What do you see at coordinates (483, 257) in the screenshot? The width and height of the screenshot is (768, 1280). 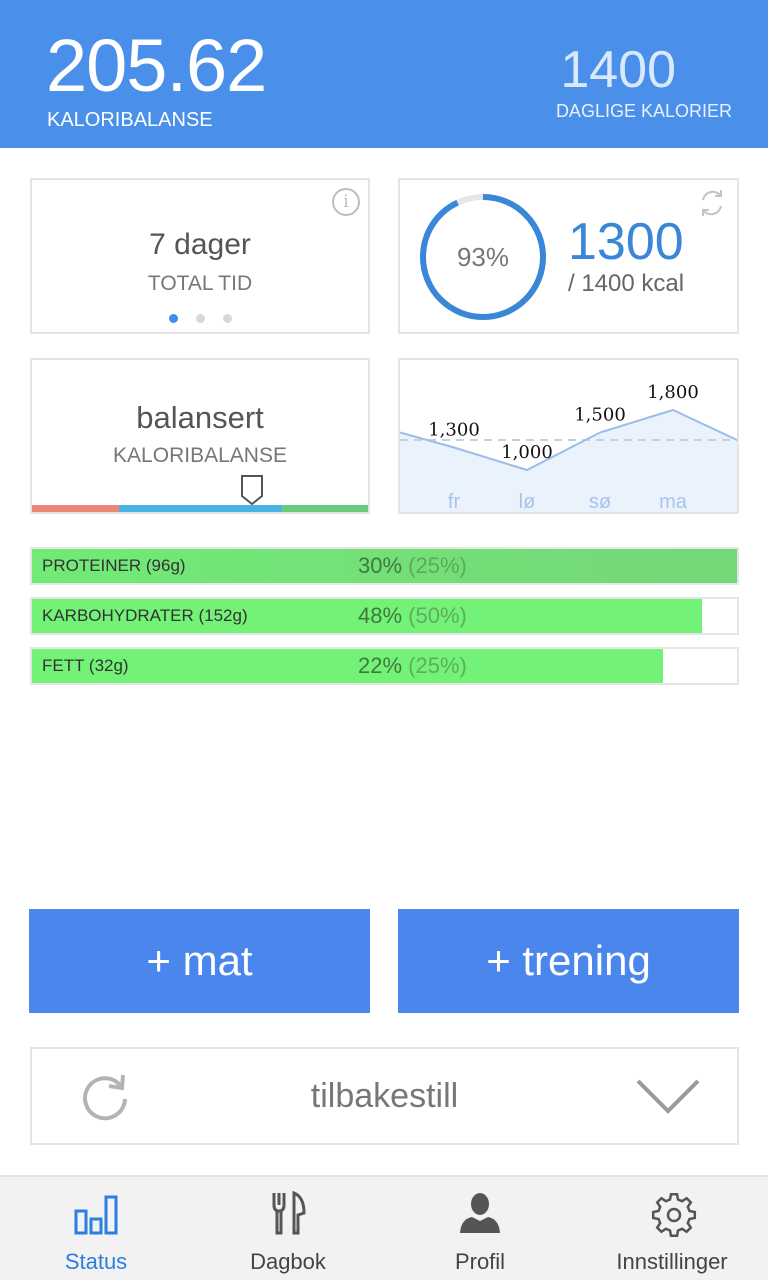 I see `progress-percent: 93%` at bounding box center [483, 257].